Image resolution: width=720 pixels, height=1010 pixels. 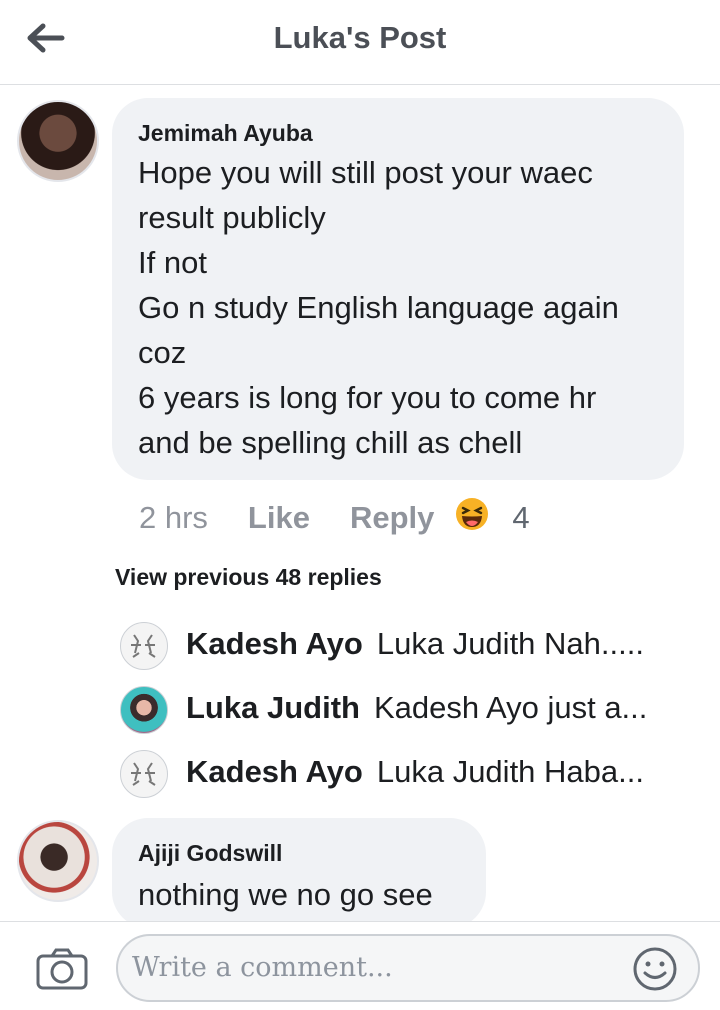 What do you see at coordinates (392, 518) in the screenshot?
I see `reply-button: Reply` at bounding box center [392, 518].